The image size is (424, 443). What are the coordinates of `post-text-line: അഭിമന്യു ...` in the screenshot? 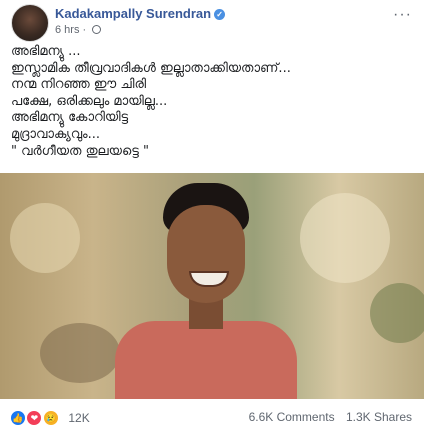 It's located at (46, 51).